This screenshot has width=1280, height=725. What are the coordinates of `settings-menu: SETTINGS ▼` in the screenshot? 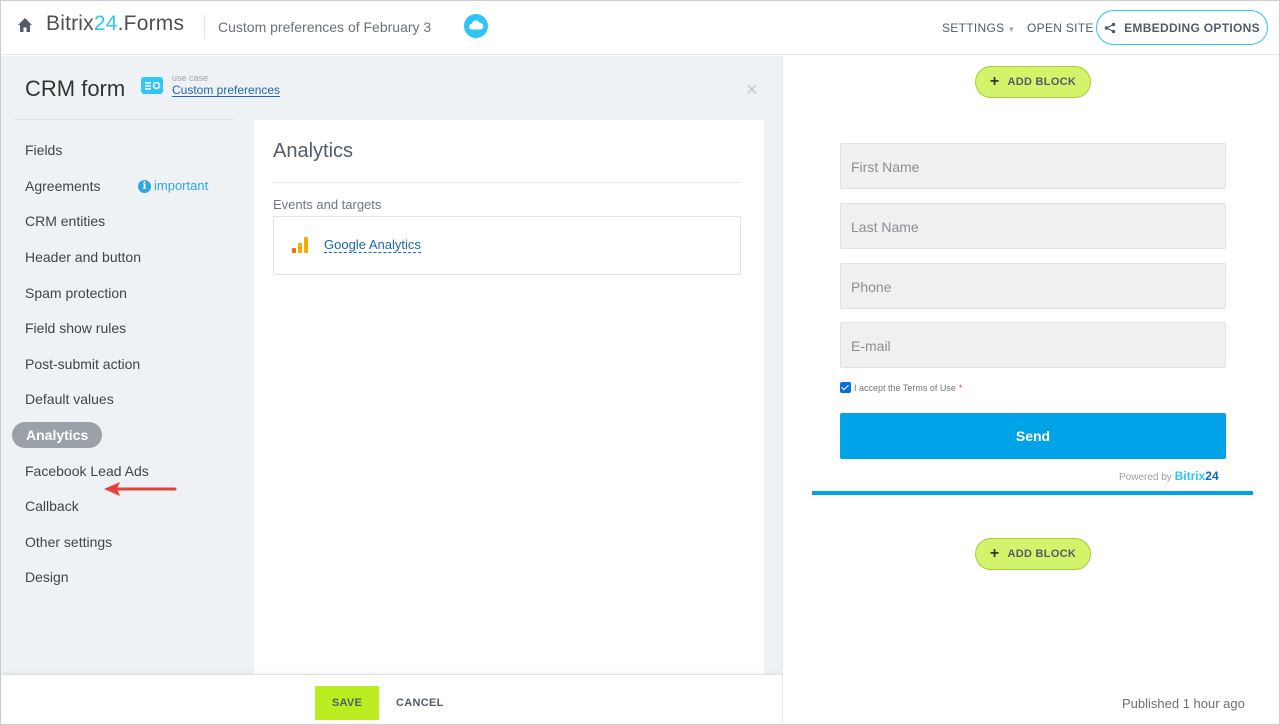 It's located at (979, 28).